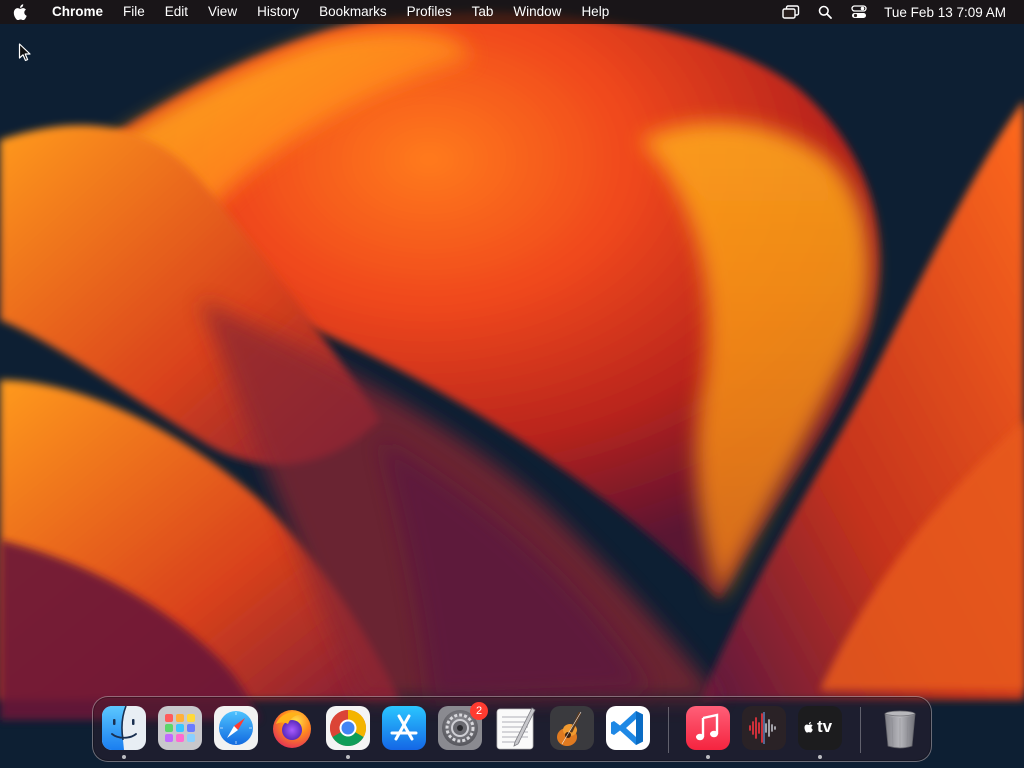  I want to click on launchpad-icon, so click(180, 728).